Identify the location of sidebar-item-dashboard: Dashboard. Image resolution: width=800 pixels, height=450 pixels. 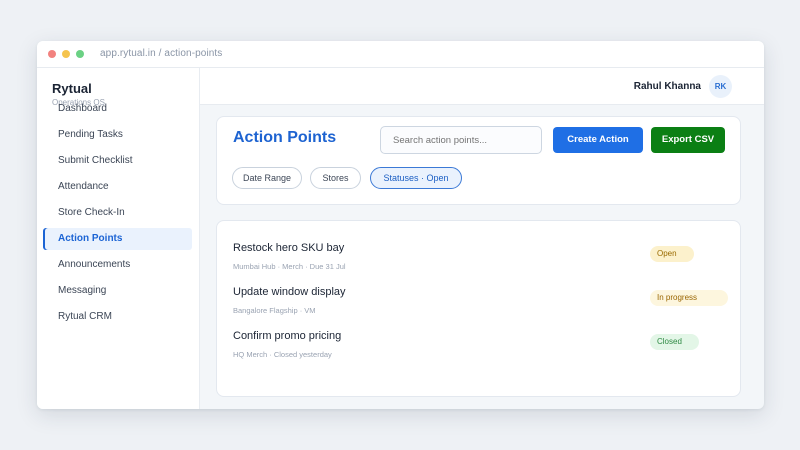
(117, 109).